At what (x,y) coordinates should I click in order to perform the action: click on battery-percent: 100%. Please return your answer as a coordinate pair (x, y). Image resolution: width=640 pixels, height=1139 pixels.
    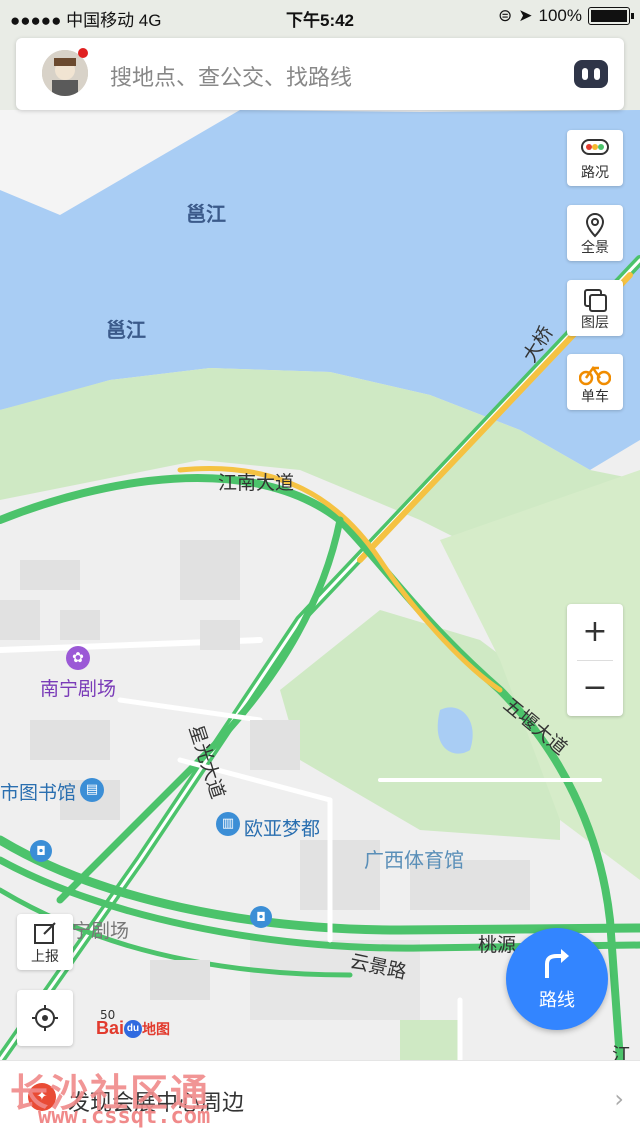
    Looking at the image, I should click on (560, 15).